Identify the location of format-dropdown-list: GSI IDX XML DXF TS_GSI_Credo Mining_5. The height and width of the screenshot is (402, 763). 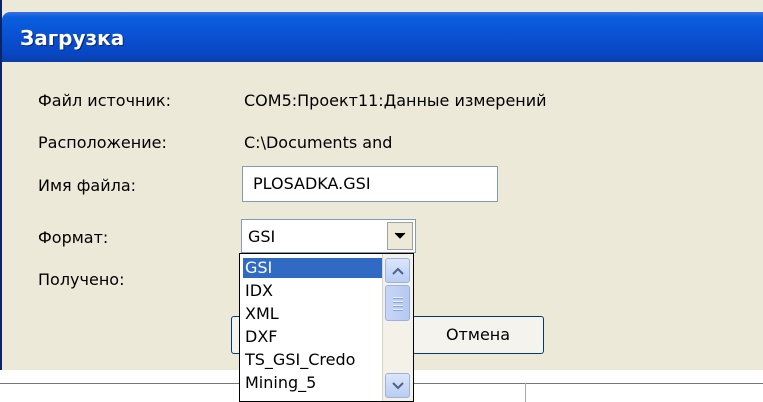
(326, 327).